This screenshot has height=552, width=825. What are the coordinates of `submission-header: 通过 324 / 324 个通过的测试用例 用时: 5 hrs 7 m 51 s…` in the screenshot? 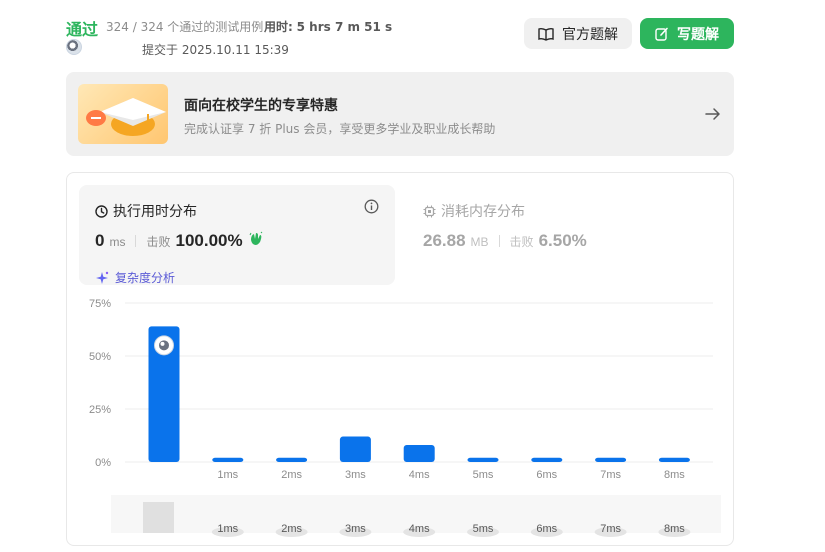 It's located at (401, 36).